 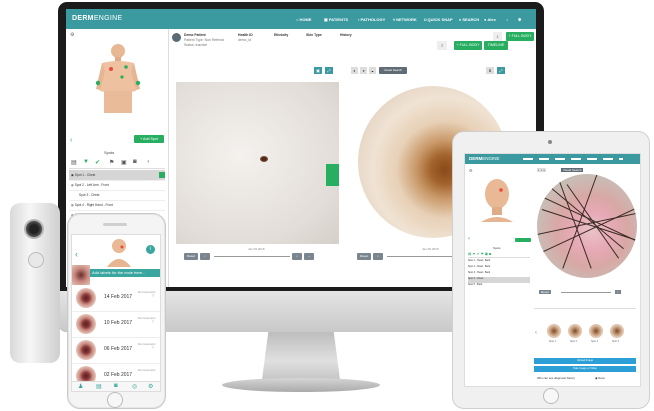 I want to click on tag-icon: ◐, so click(x=149, y=162).